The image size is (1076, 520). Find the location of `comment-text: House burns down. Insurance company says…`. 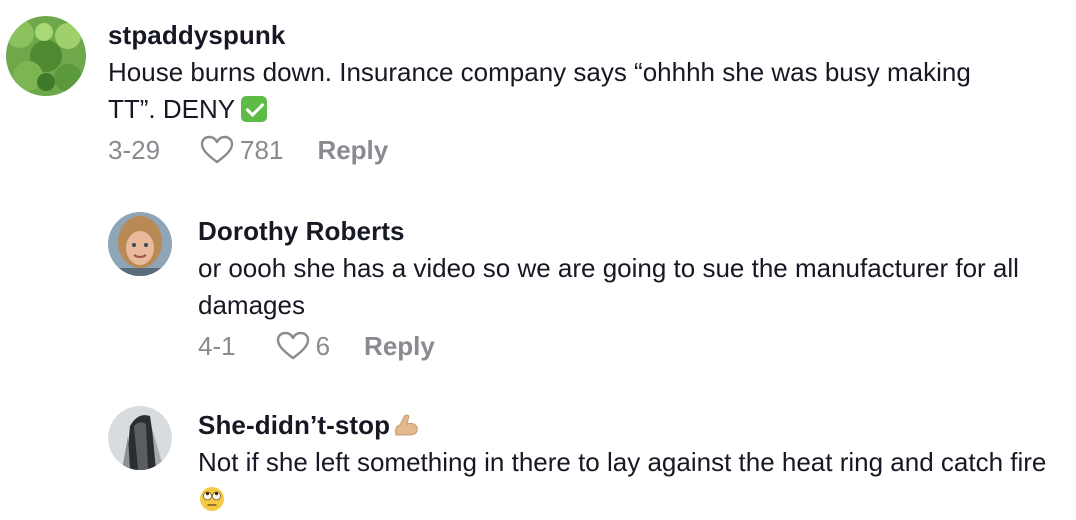

comment-text: House burns down. Insurance company says… is located at coordinates (558, 91).